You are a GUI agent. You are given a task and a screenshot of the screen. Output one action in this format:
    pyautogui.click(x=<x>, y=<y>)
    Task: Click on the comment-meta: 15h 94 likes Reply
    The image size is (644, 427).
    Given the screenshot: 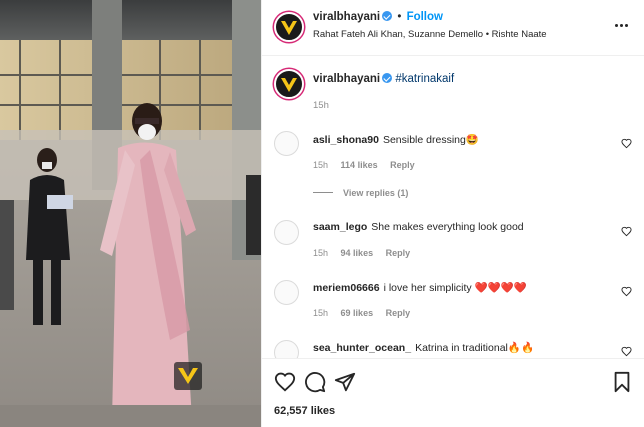 What is the action you would take?
    pyautogui.click(x=366, y=253)
    